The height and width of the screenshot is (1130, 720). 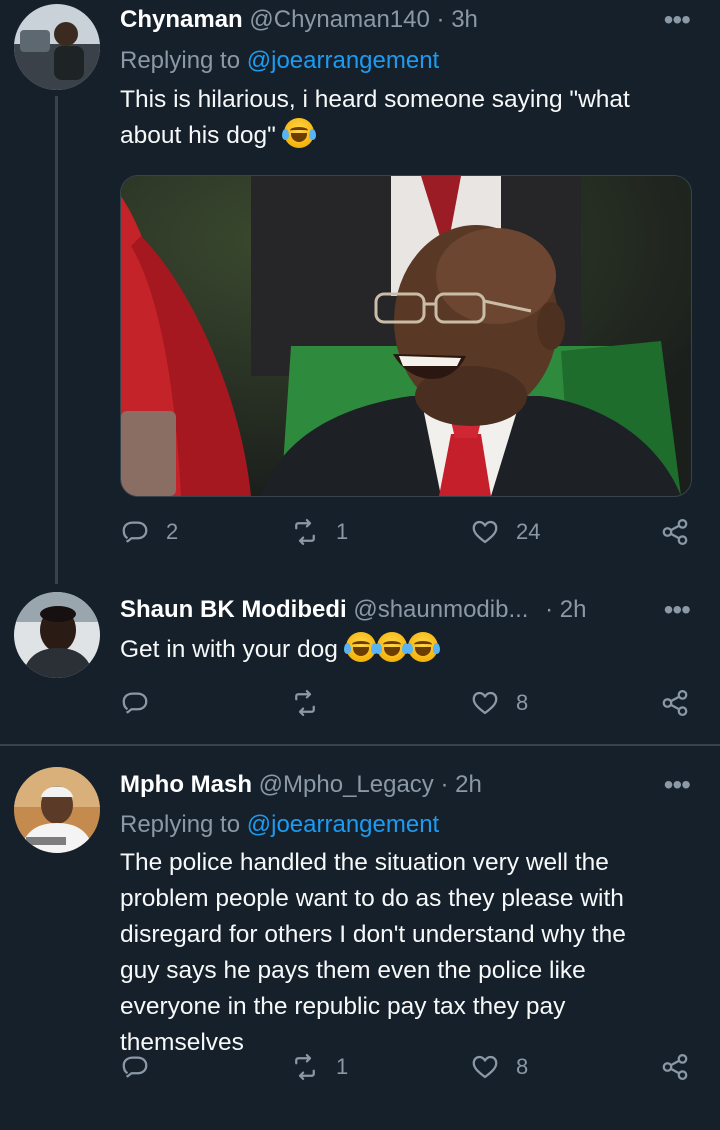 I want to click on reply-count: 2, so click(x=172, y=531).